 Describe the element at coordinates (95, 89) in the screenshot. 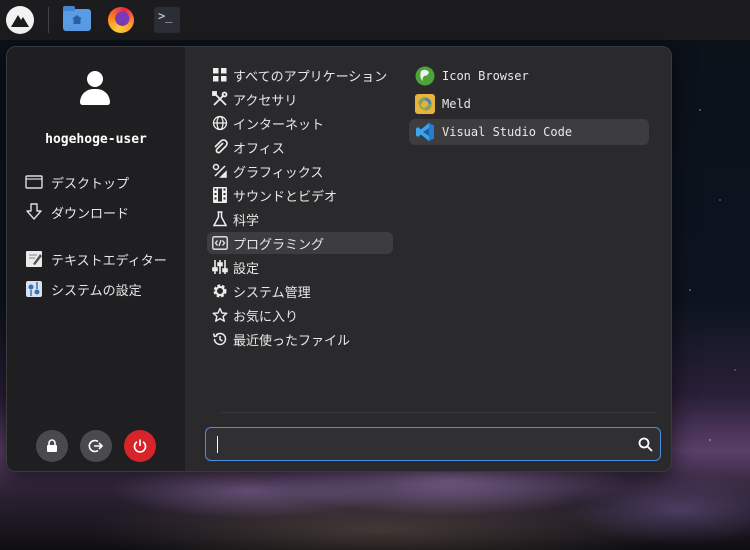

I see `avatar` at that location.